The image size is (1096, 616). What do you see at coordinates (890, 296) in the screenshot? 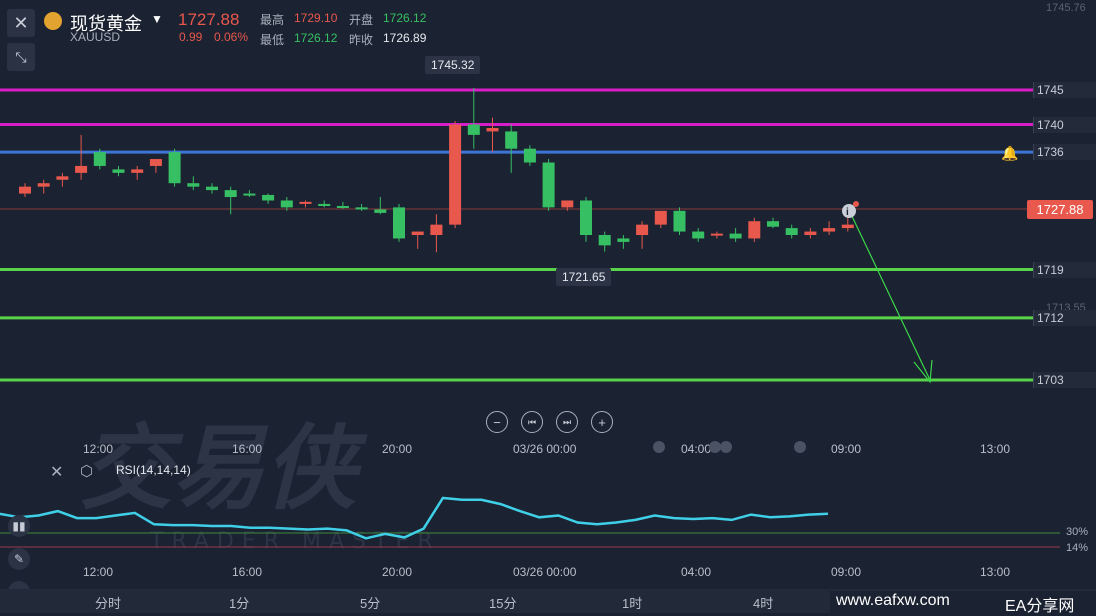
I see `forecast-arrow` at bounding box center [890, 296].